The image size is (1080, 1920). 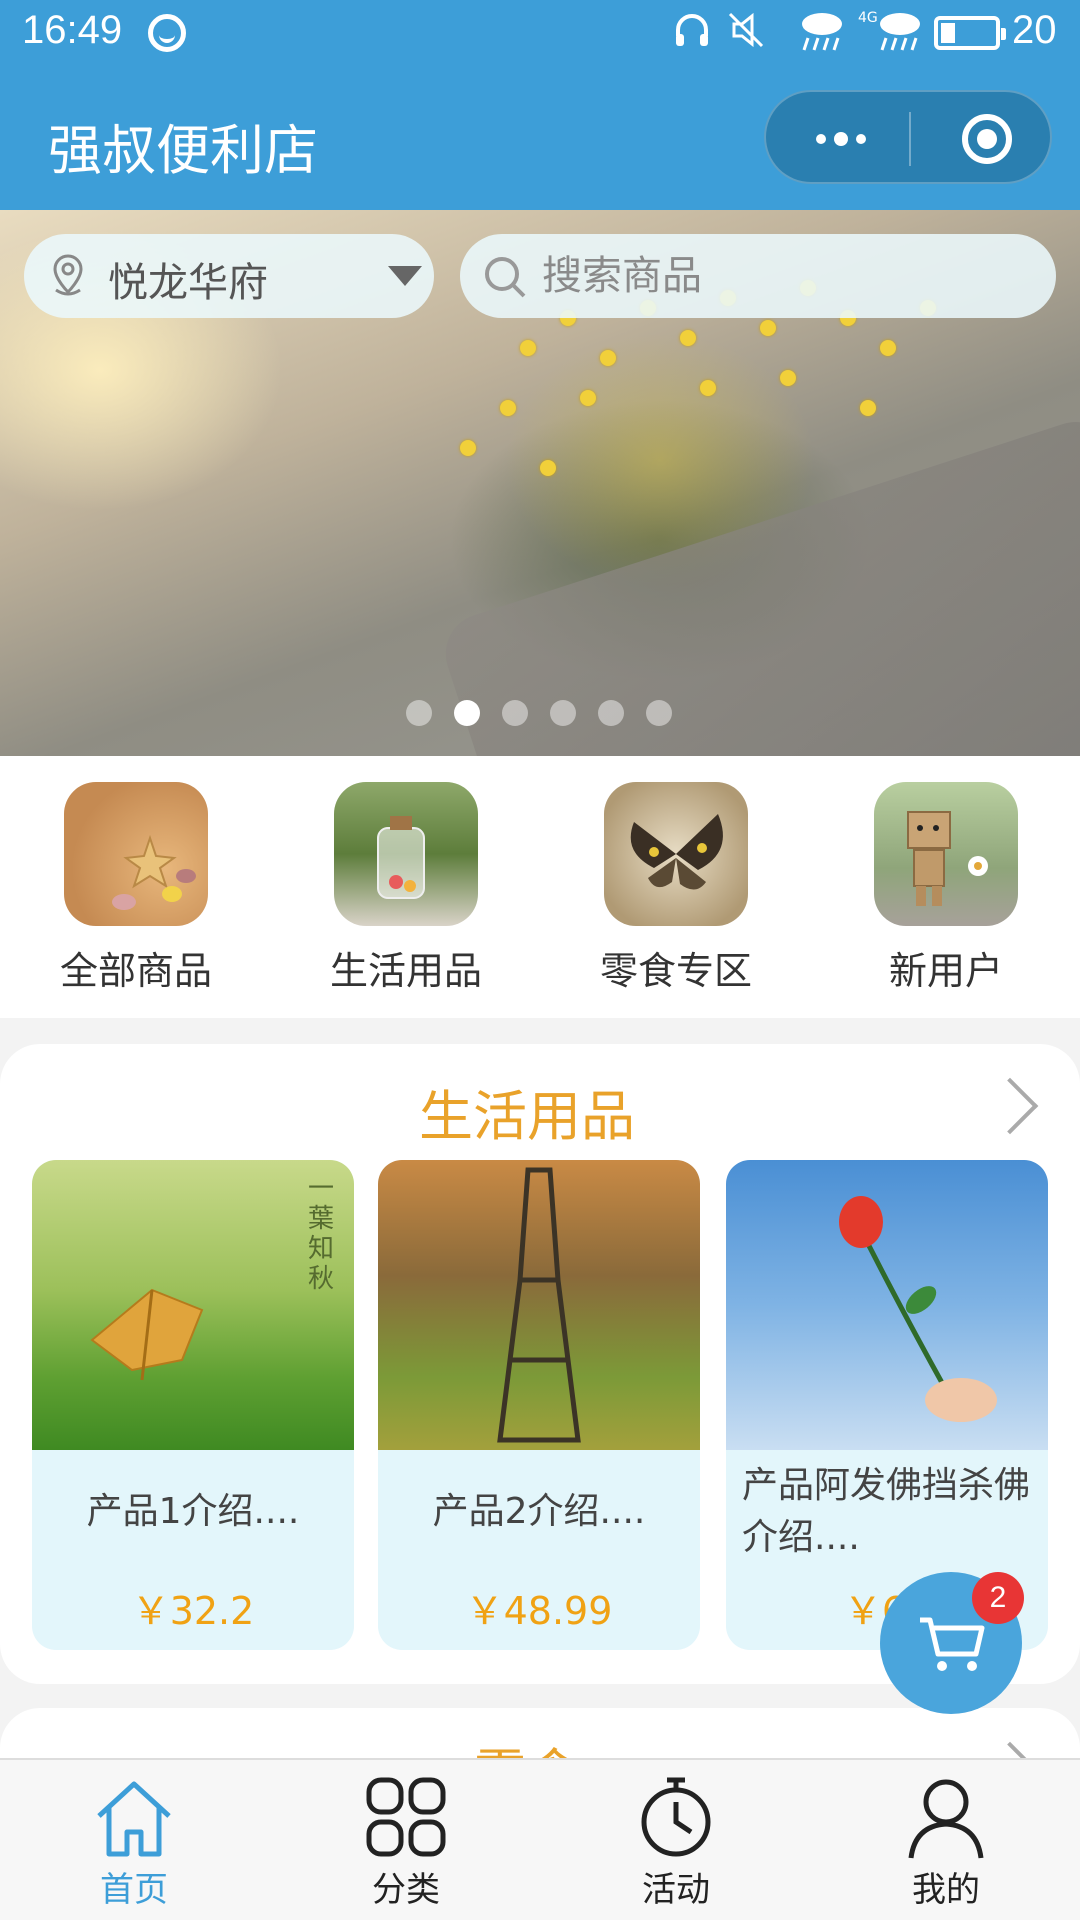 What do you see at coordinates (945, 971) in the screenshot?
I see `category-label: 新用户` at bounding box center [945, 971].